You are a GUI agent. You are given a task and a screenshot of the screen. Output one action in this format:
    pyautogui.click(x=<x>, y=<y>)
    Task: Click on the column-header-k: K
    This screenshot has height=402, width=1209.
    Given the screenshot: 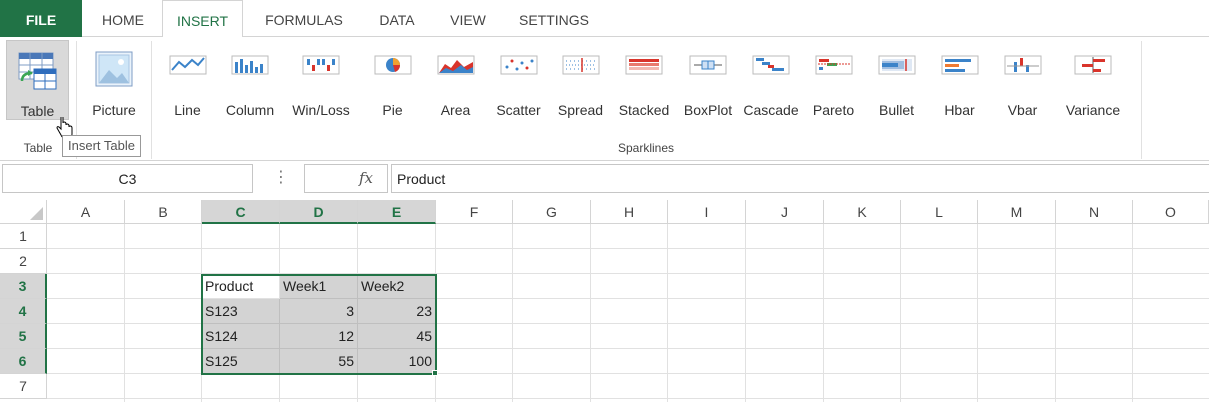 What is the action you would take?
    pyautogui.click(x=862, y=212)
    